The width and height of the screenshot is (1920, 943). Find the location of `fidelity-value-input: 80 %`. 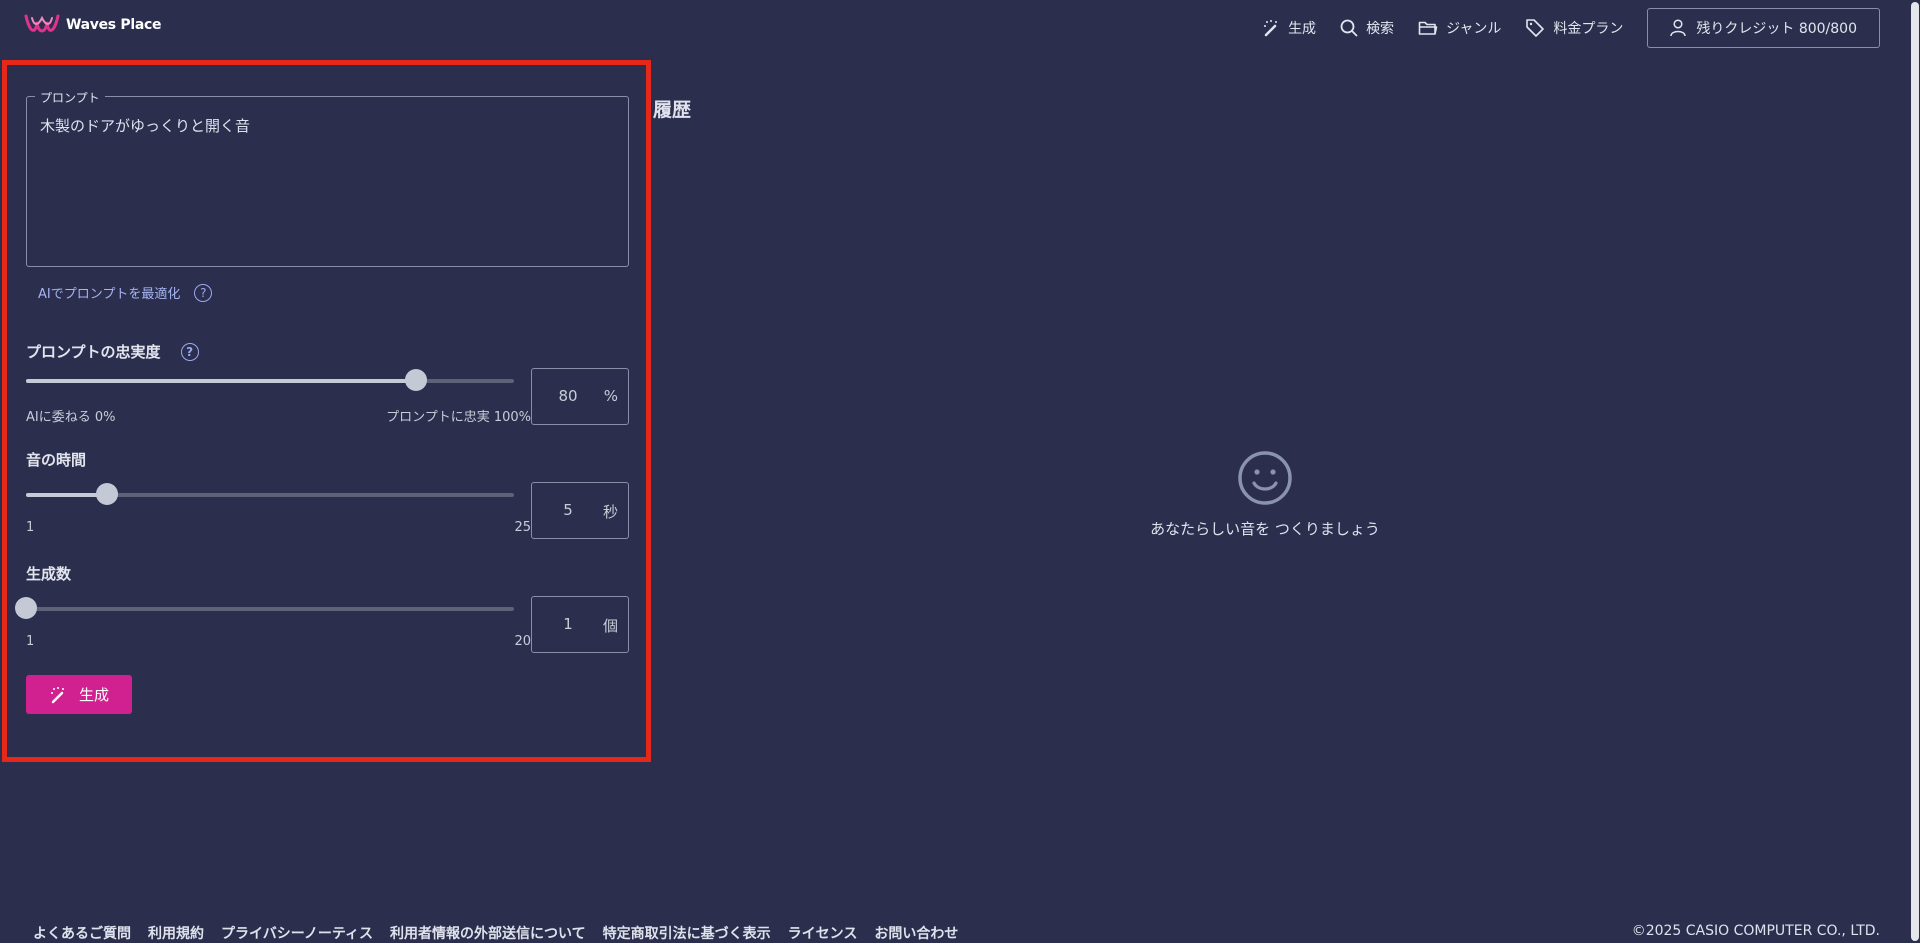

fidelity-value-input: 80 % is located at coordinates (580, 396).